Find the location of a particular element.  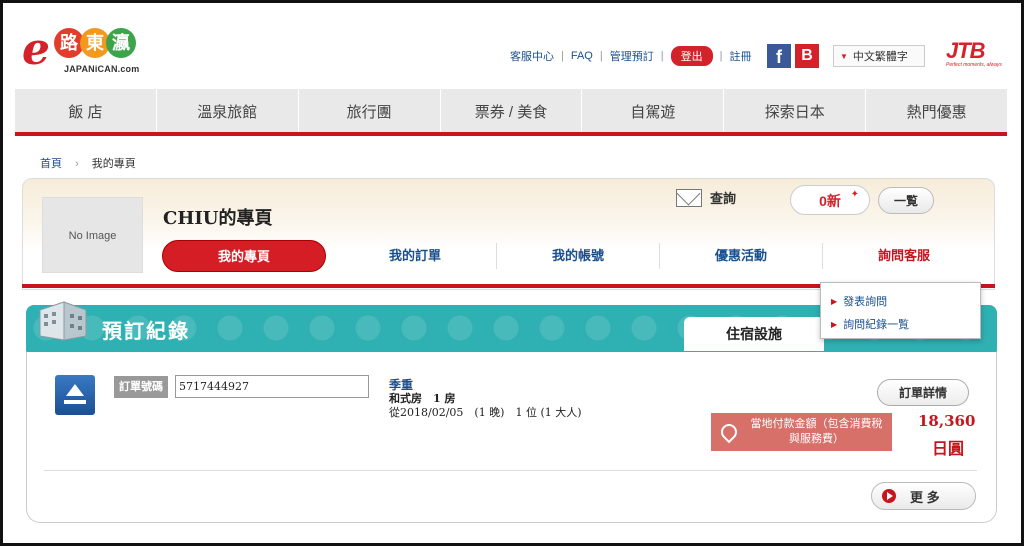

location-pin-icon is located at coordinates (729, 432).